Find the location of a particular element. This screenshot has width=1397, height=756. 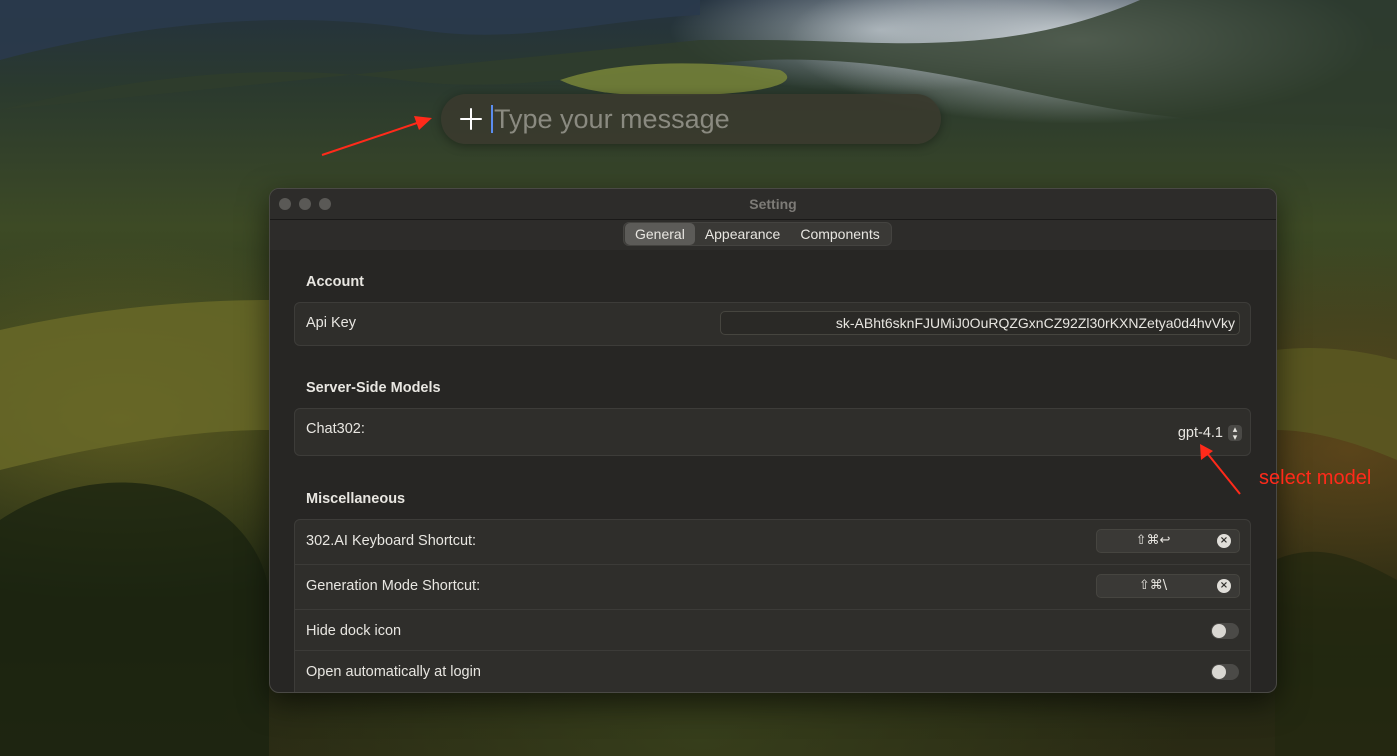

tab-appearance: Appearance is located at coordinates (743, 234).